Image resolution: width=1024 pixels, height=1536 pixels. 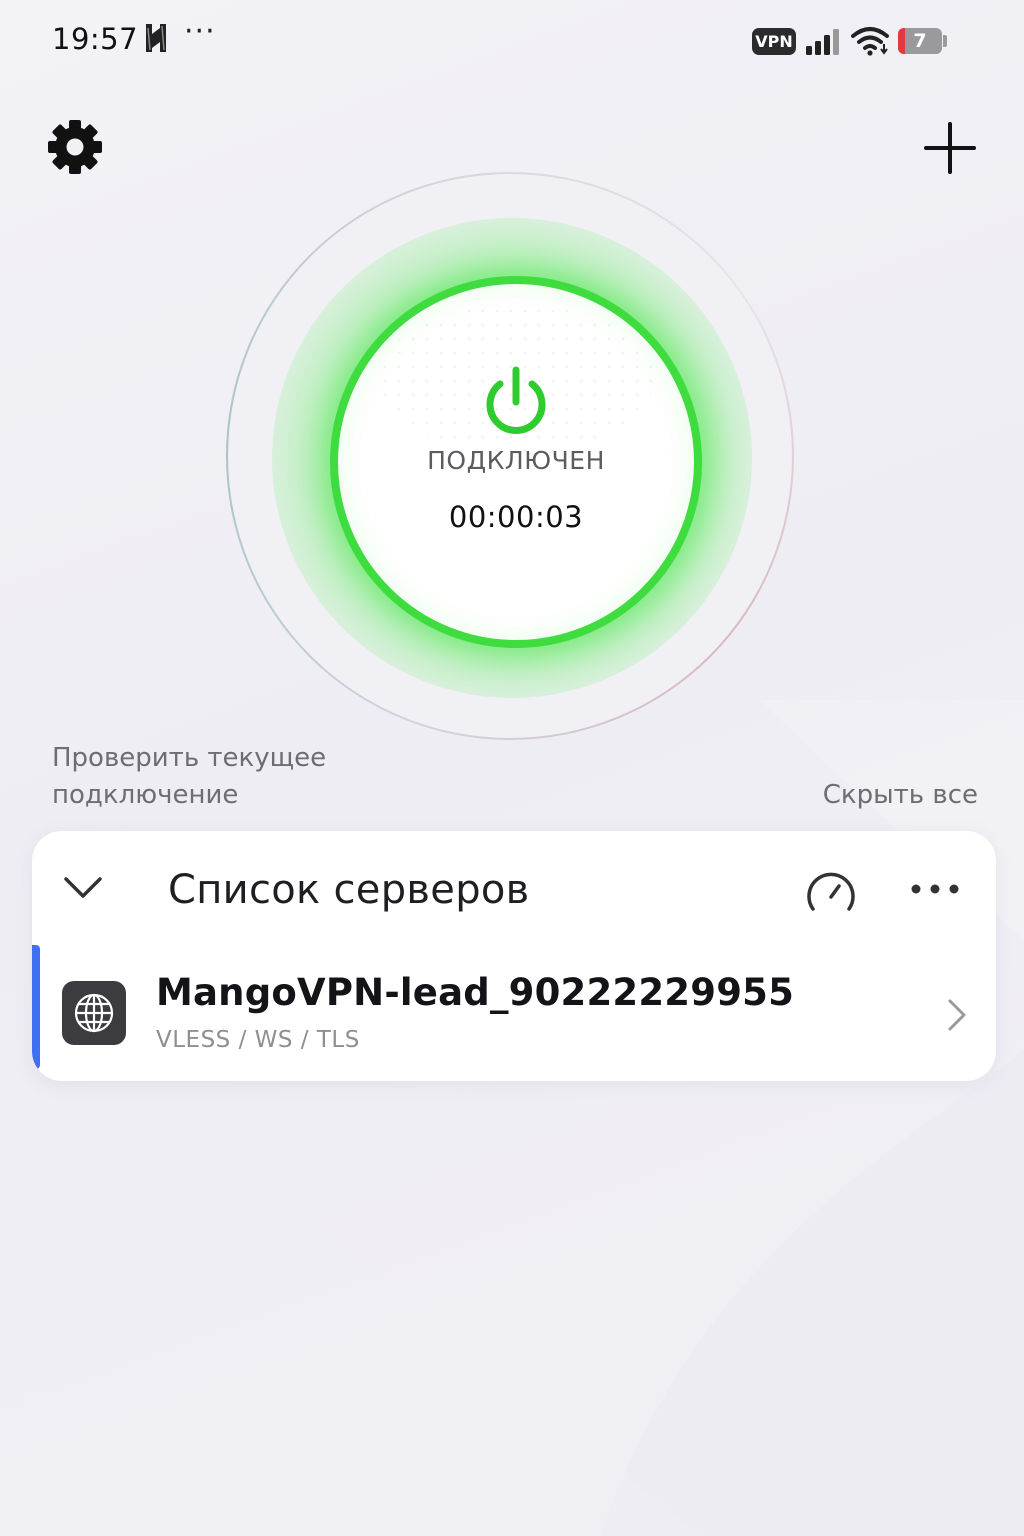 I want to click on check-connection-link: Проверить текущее подключение, so click(x=217, y=777).